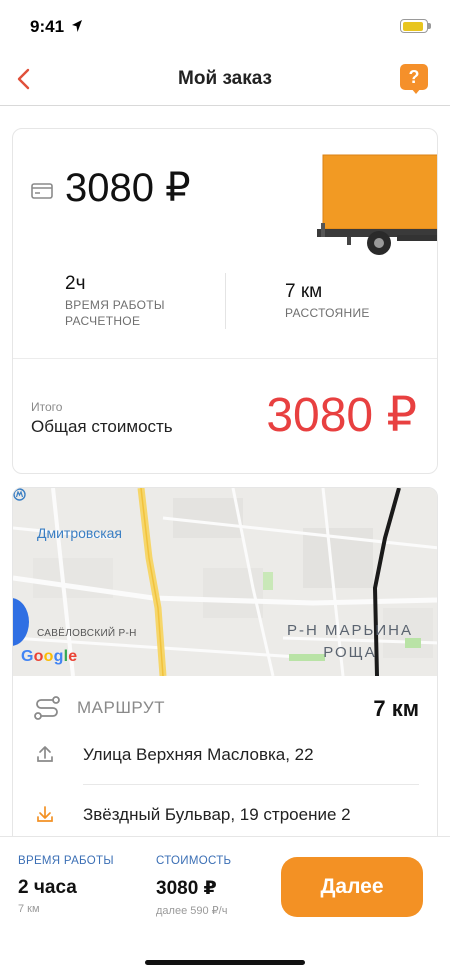 The image size is (450, 974). Describe the element at coordinates (414, 77) in the screenshot. I see `help-icon: ?` at that location.